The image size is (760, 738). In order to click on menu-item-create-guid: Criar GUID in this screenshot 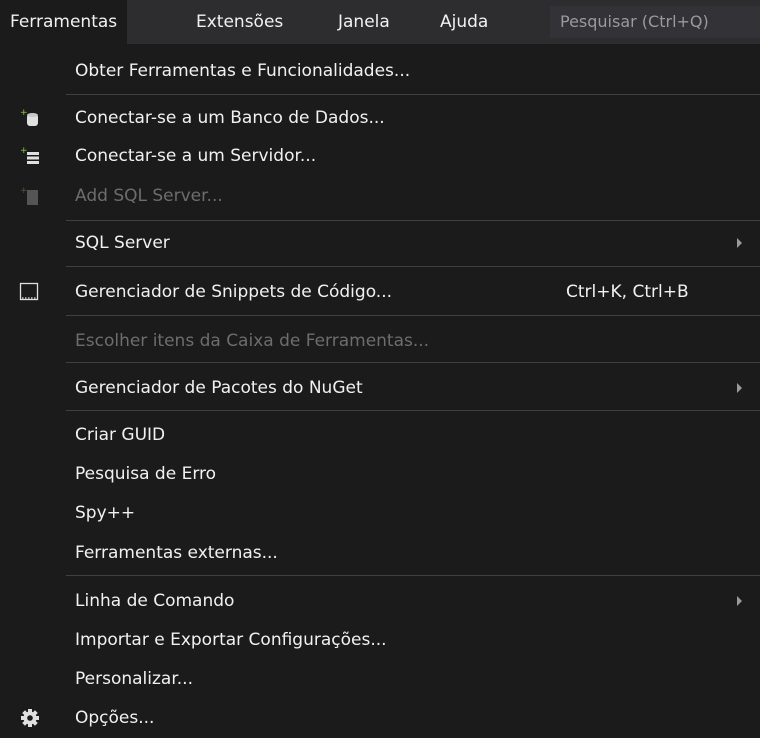, I will do `click(380, 435)`.